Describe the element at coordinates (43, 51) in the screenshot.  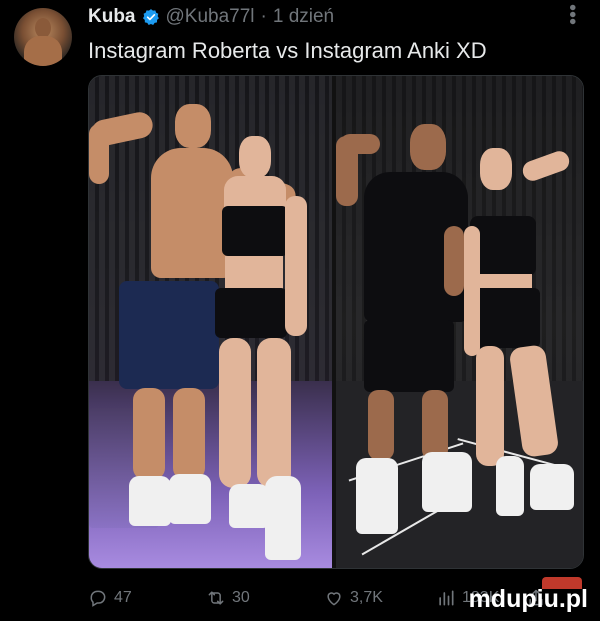
I see `avatar-torso` at that location.